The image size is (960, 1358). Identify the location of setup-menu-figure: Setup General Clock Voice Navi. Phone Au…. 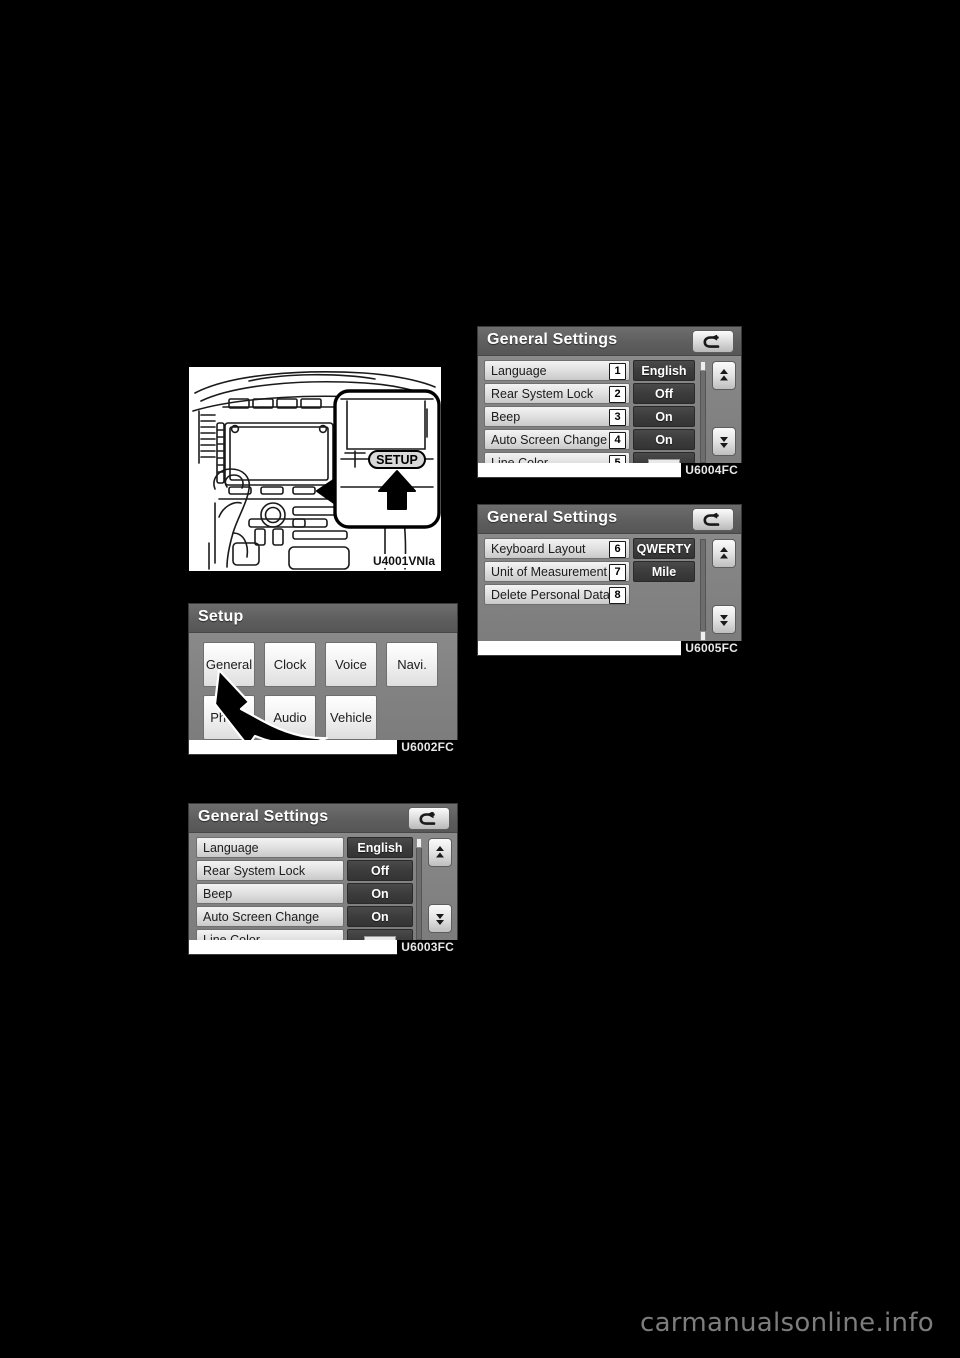
(323, 679).